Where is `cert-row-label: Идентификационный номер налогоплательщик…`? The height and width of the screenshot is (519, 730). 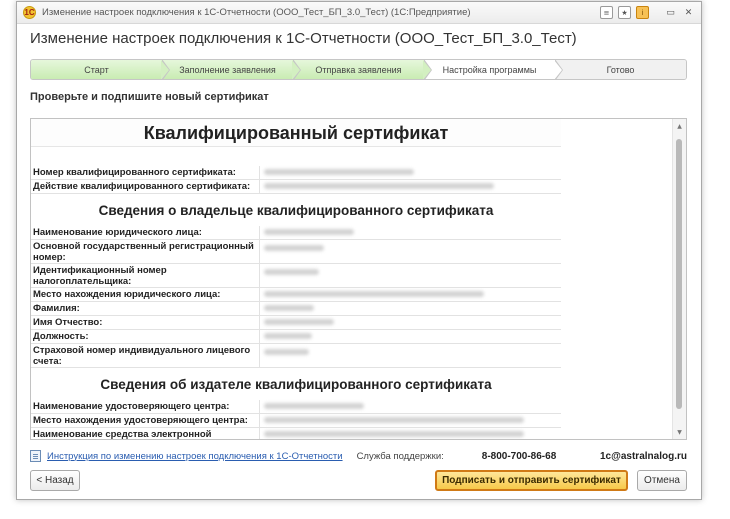 cert-row-label: Идентификационный номер налогоплательщик… is located at coordinates (145, 275).